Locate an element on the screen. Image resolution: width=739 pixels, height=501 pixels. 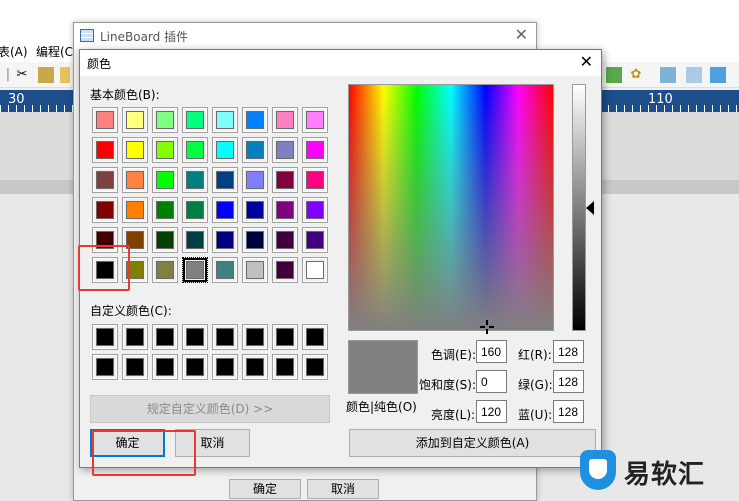
panel-icon is located at coordinates (718, 75).